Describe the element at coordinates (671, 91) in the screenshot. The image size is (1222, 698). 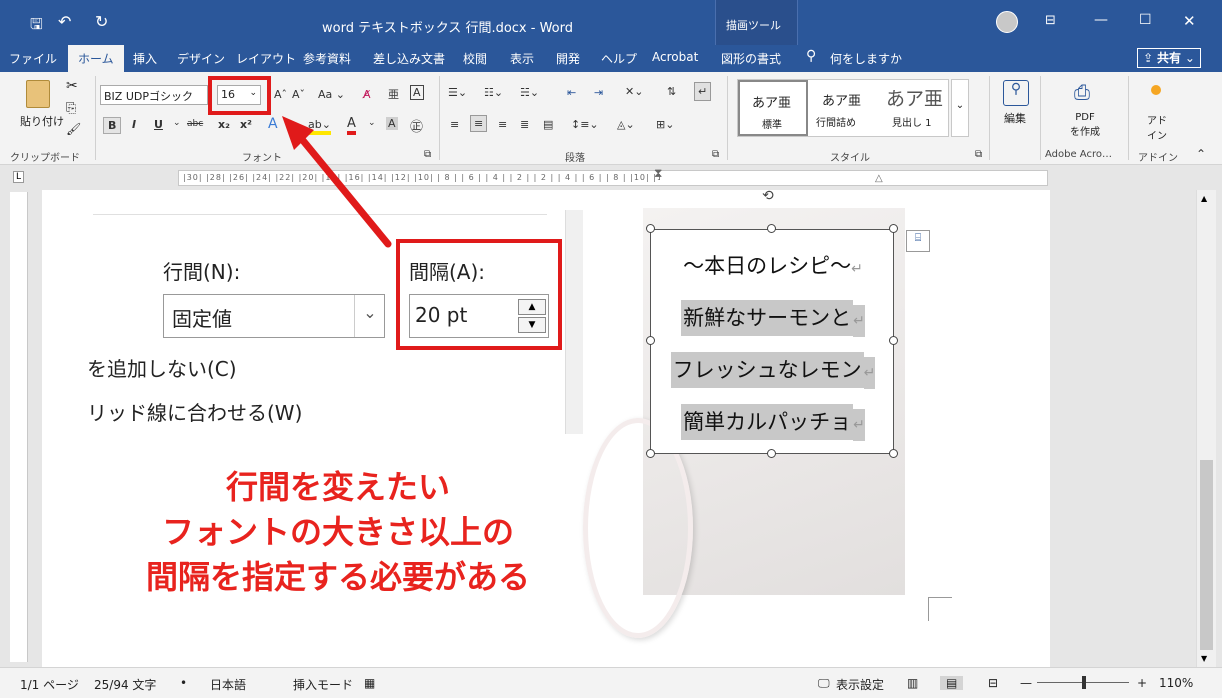
I see `sort-icon: ⇅` at that location.